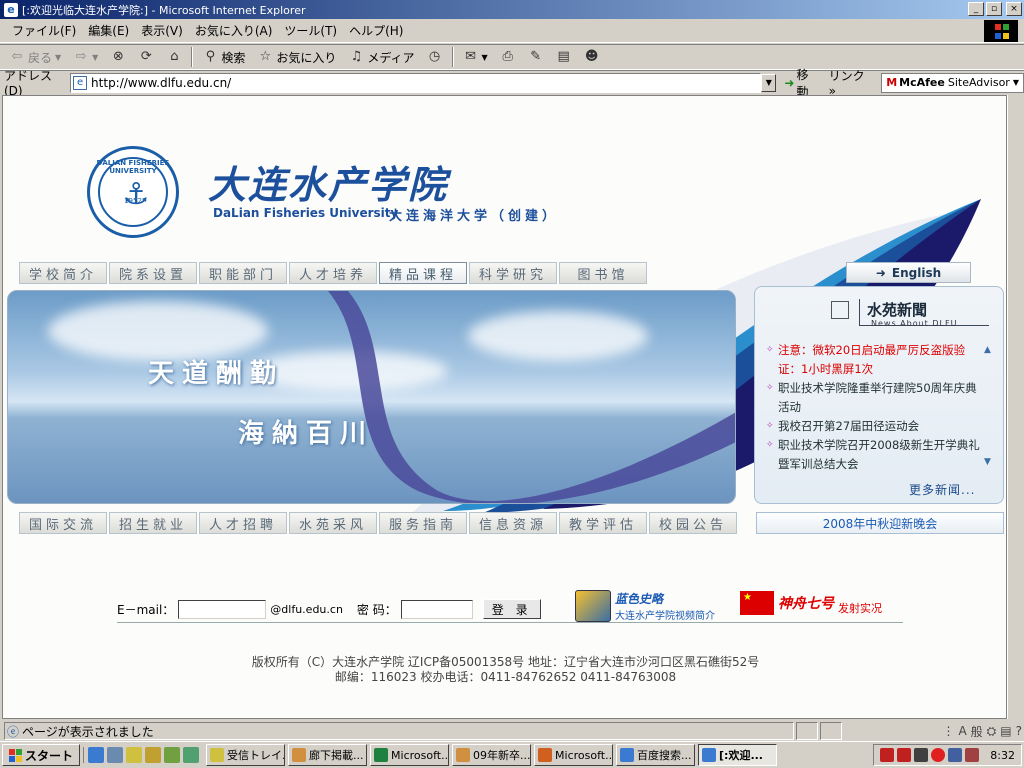 This screenshot has width=1024, height=768. What do you see at coordinates (35, 57) in the screenshot?
I see `back-button: ⇦ 戻る ▼` at bounding box center [35, 57].